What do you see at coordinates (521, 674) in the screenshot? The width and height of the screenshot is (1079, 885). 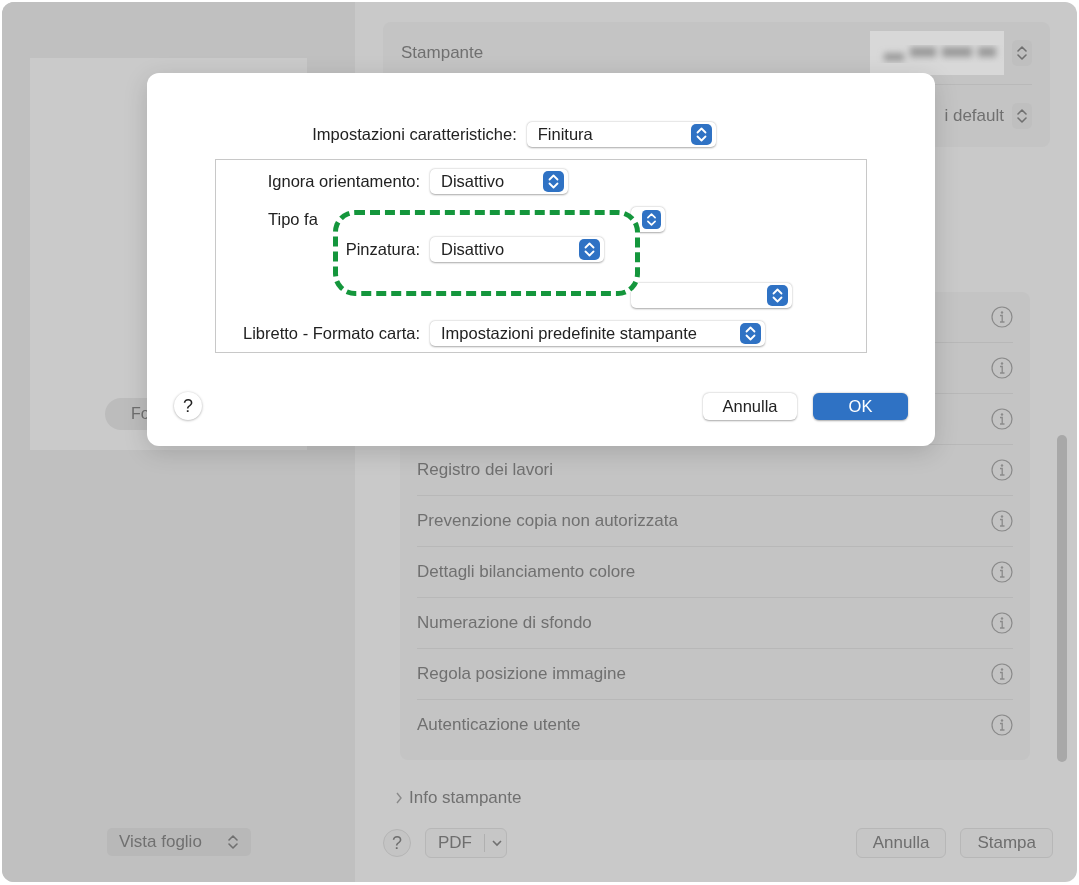 I see `option-label: Regola posizione immagine` at bounding box center [521, 674].